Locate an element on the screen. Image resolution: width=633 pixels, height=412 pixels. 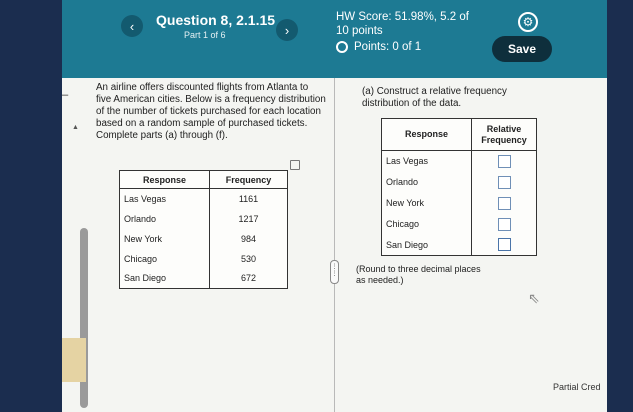
frequency-cell: 530 is located at coordinates (248, 258).